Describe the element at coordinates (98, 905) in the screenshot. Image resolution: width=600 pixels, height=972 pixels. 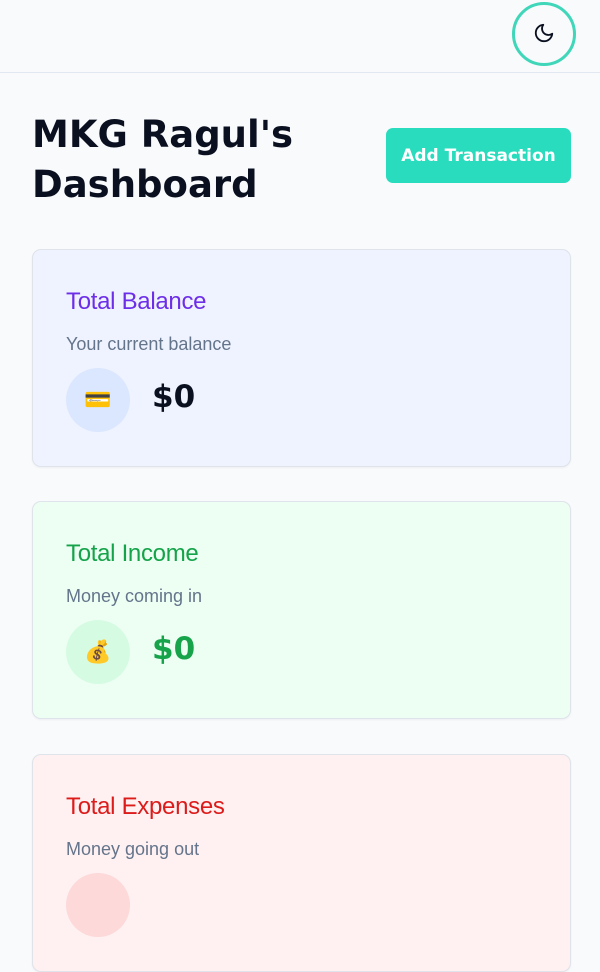
I see `expenses-icon` at that location.